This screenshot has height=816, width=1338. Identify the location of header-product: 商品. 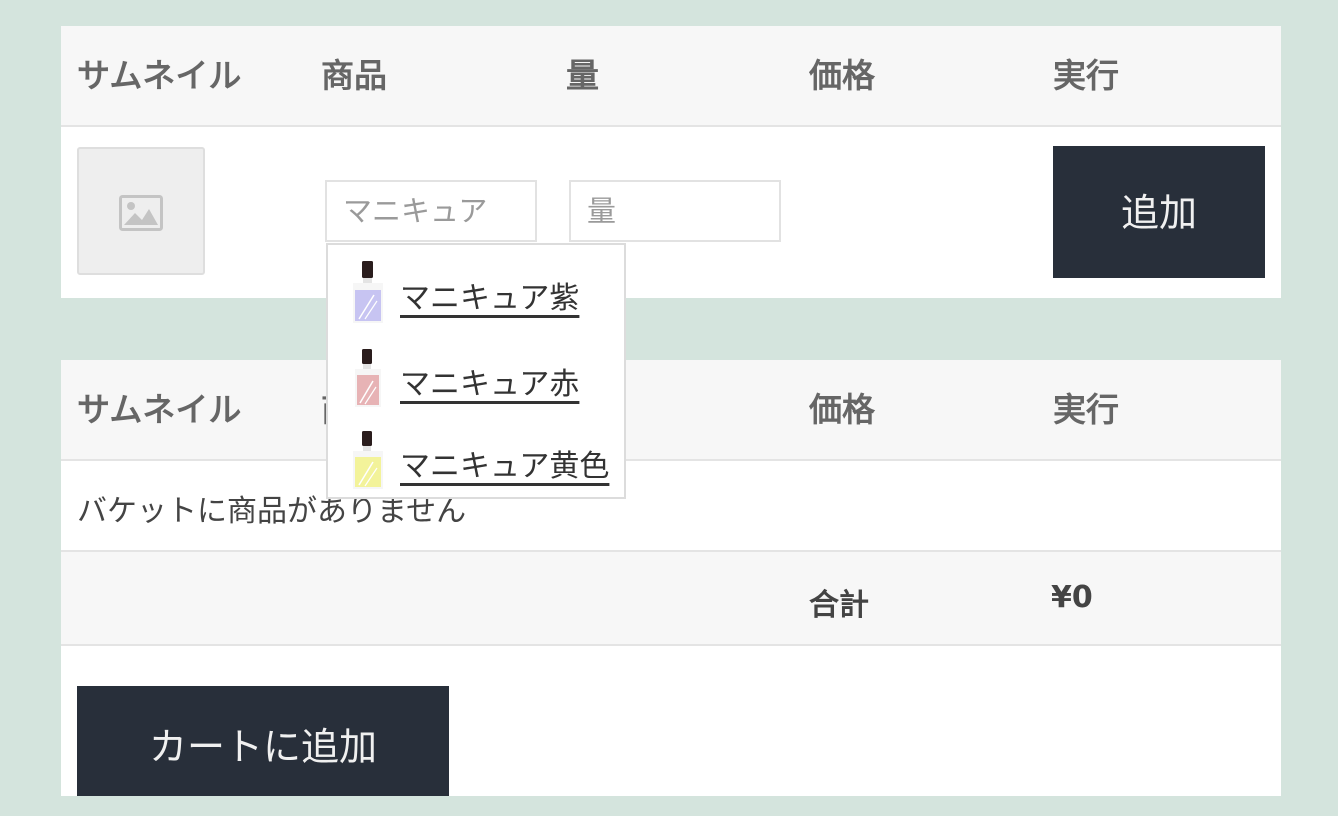
(354, 75).